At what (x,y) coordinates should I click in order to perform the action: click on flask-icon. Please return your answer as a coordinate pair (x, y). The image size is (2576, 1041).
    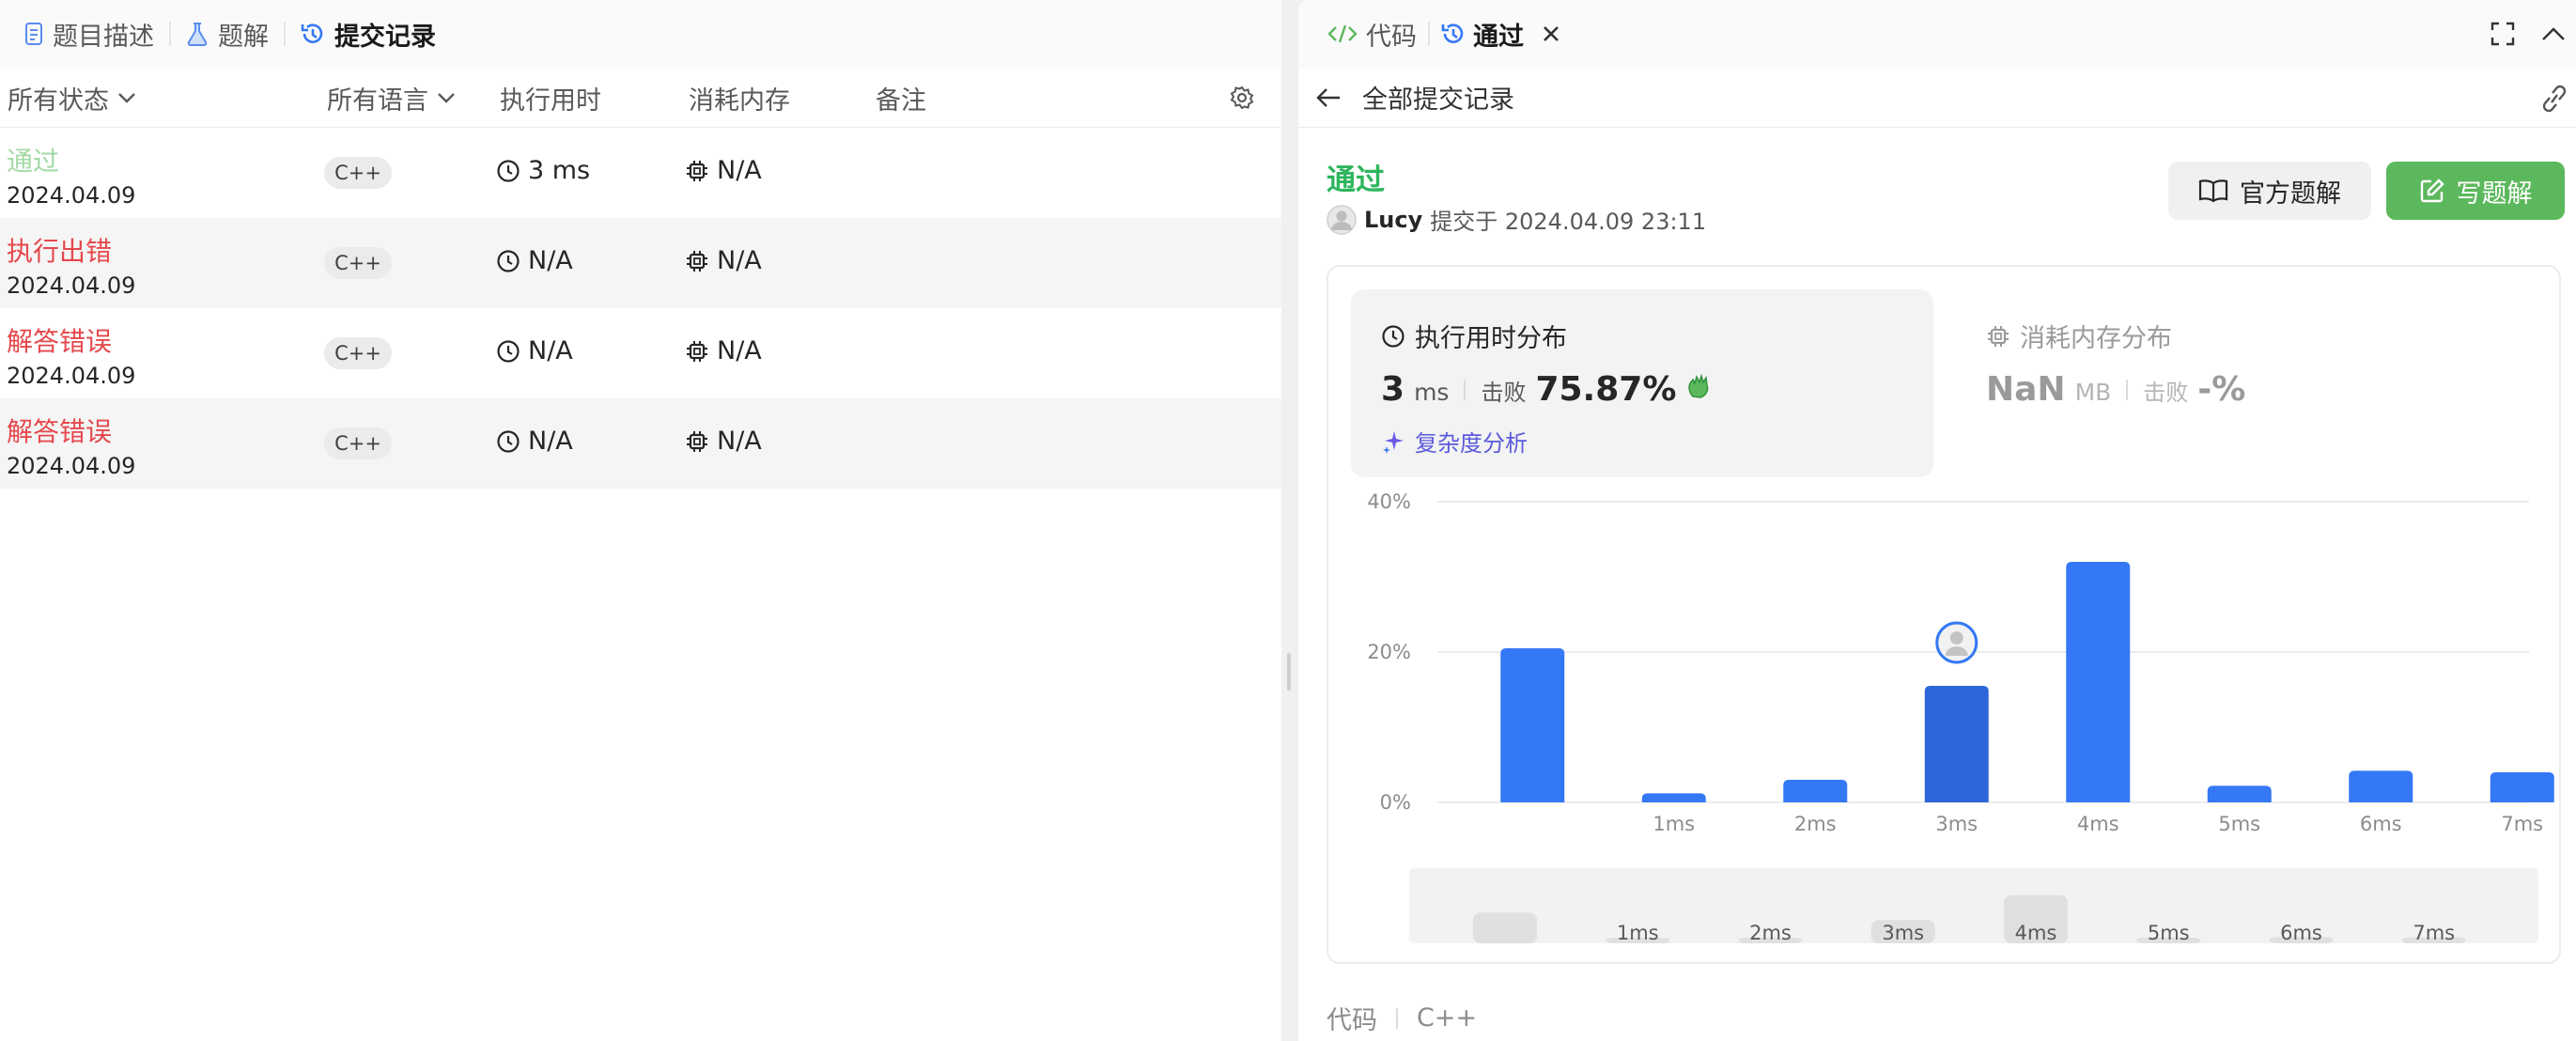
    Looking at the image, I should click on (198, 34).